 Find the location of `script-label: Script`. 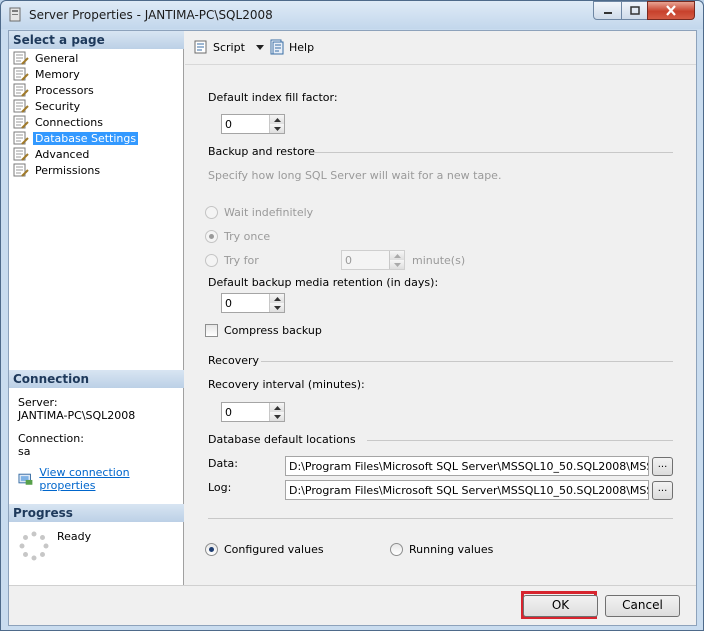

script-label: Script is located at coordinates (229, 47).